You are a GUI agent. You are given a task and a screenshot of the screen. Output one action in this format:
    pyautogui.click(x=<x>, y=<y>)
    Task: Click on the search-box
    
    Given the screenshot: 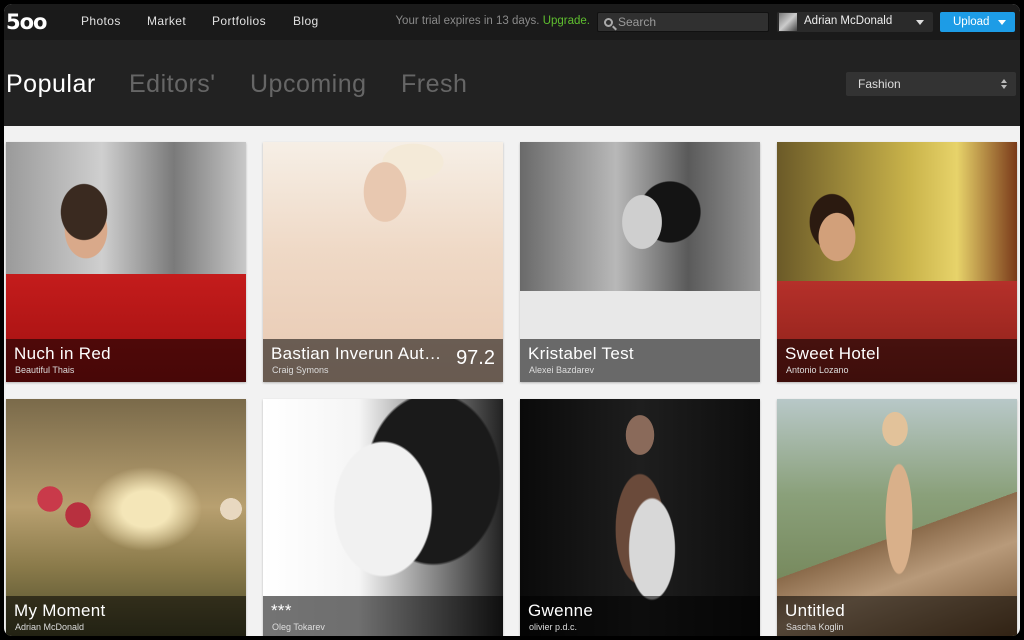 What is the action you would take?
    pyautogui.click(x=683, y=22)
    